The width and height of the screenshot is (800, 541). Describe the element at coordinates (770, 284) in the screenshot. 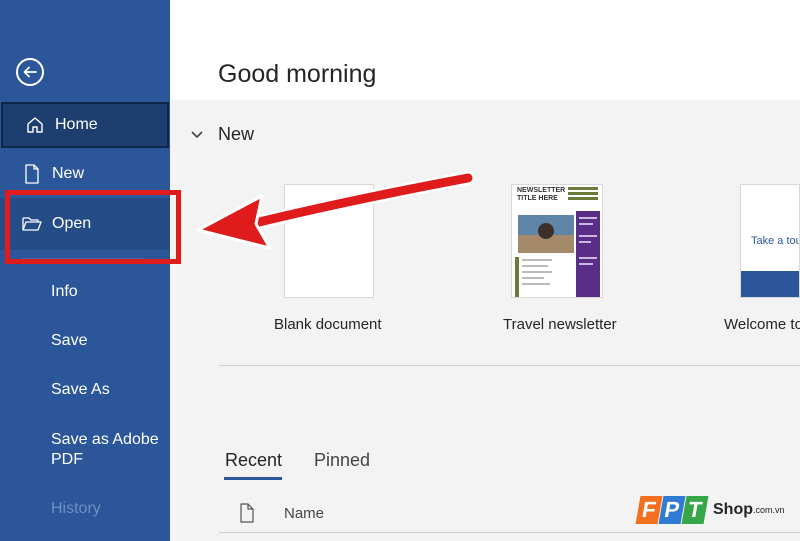

I see `welcome-thumb-band` at that location.